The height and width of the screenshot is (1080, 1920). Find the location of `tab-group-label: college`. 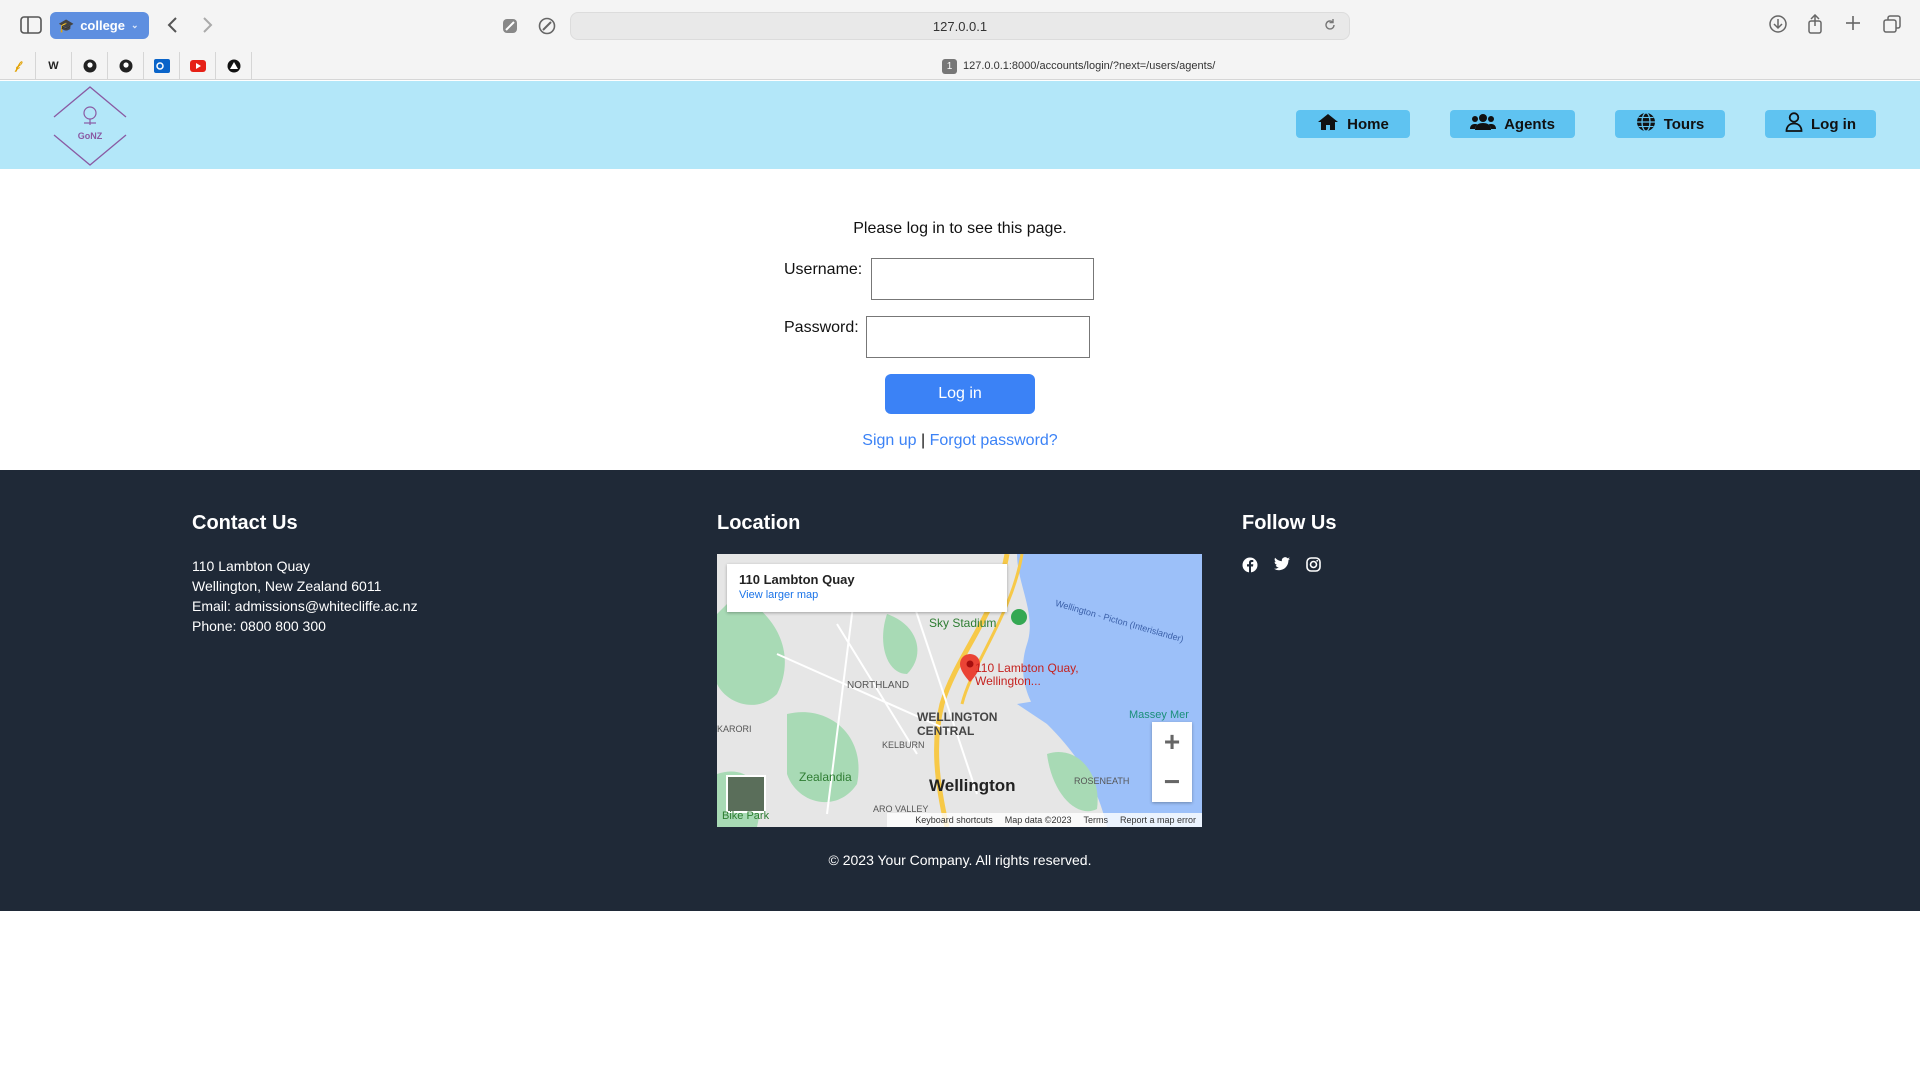

tab-group-label: college is located at coordinates (102, 25).